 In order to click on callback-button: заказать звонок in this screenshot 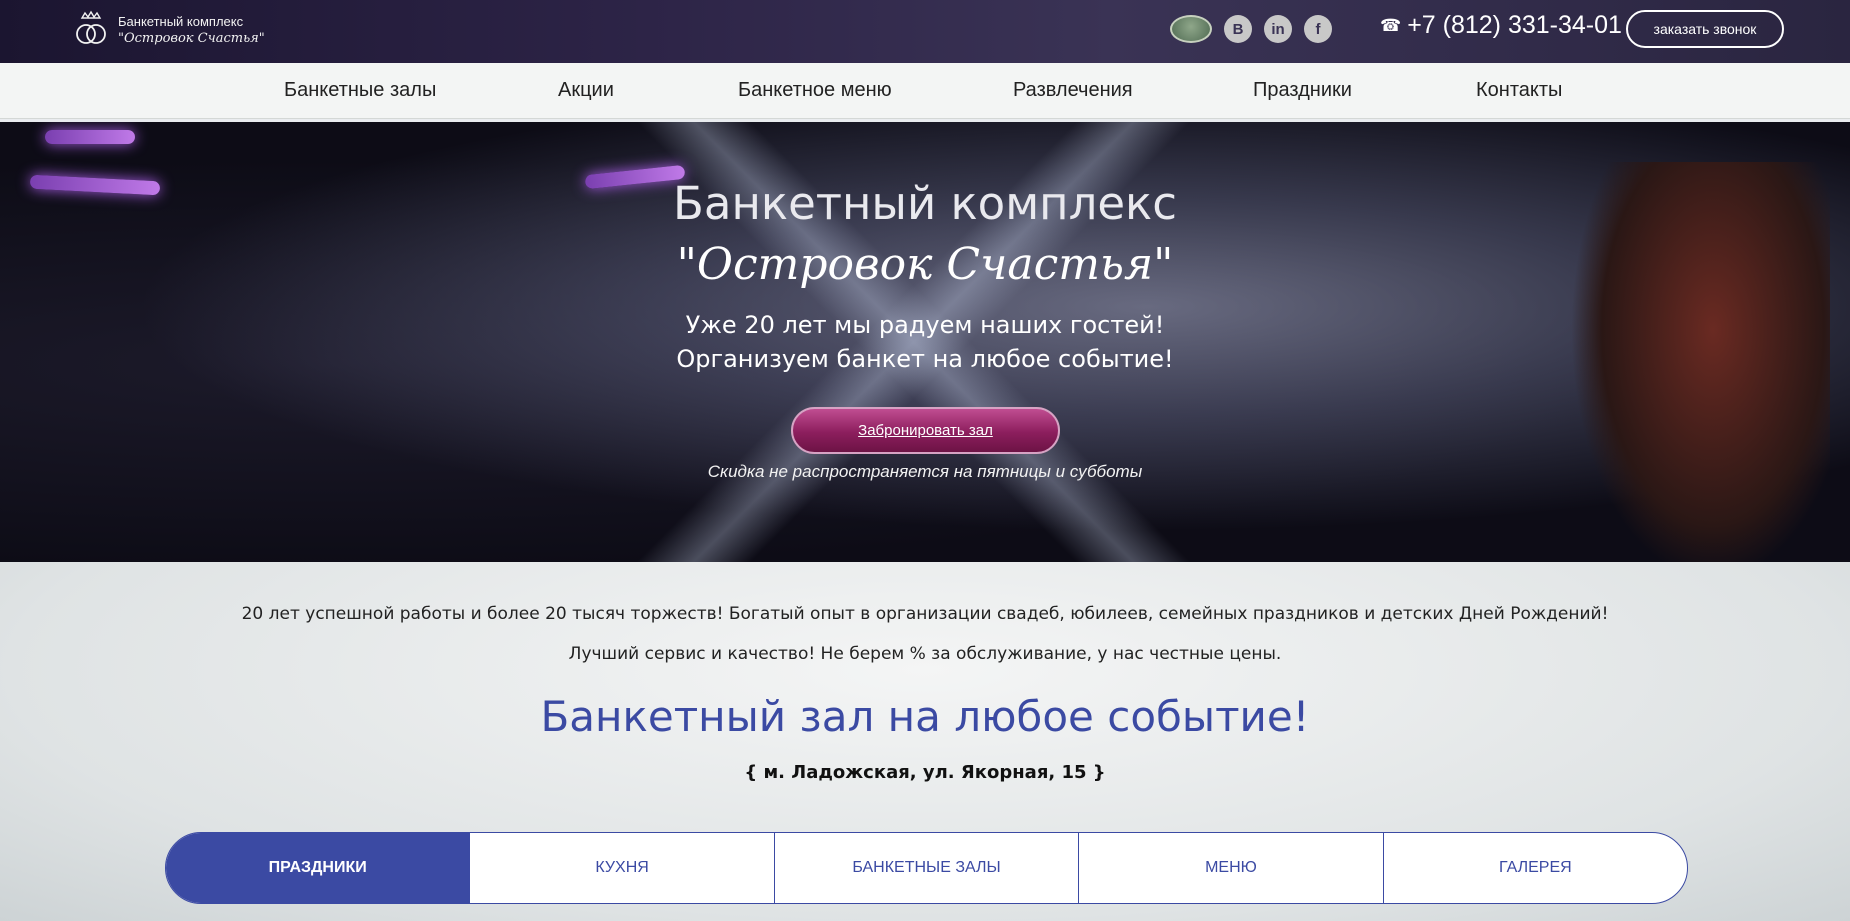, I will do `click(1705, 29)`.